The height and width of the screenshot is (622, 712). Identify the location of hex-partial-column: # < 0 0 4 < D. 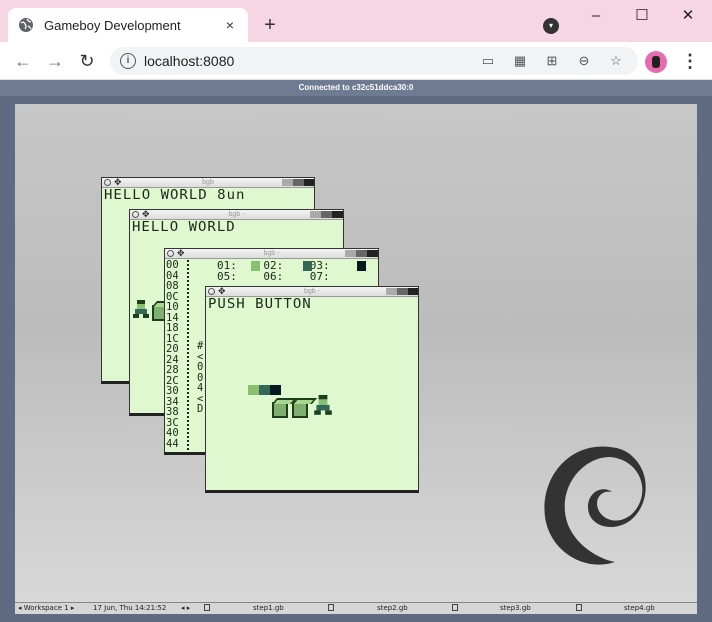
(200, 377).